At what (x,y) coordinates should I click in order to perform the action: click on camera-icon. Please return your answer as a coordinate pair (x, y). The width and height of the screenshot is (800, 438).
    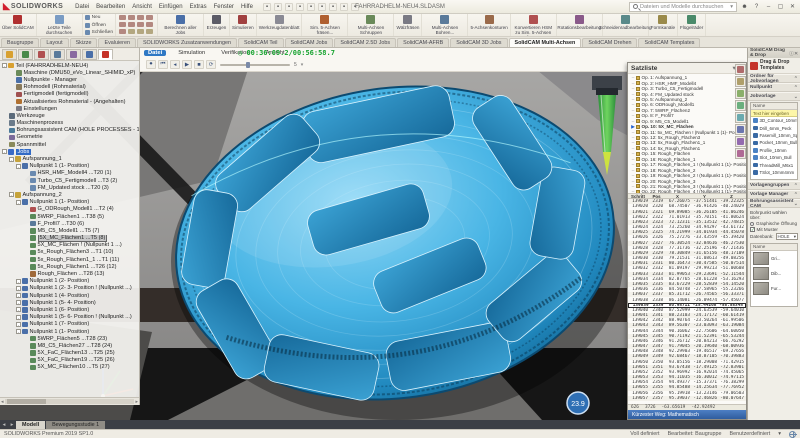
    Looking at the image, I should click on (740, 69).